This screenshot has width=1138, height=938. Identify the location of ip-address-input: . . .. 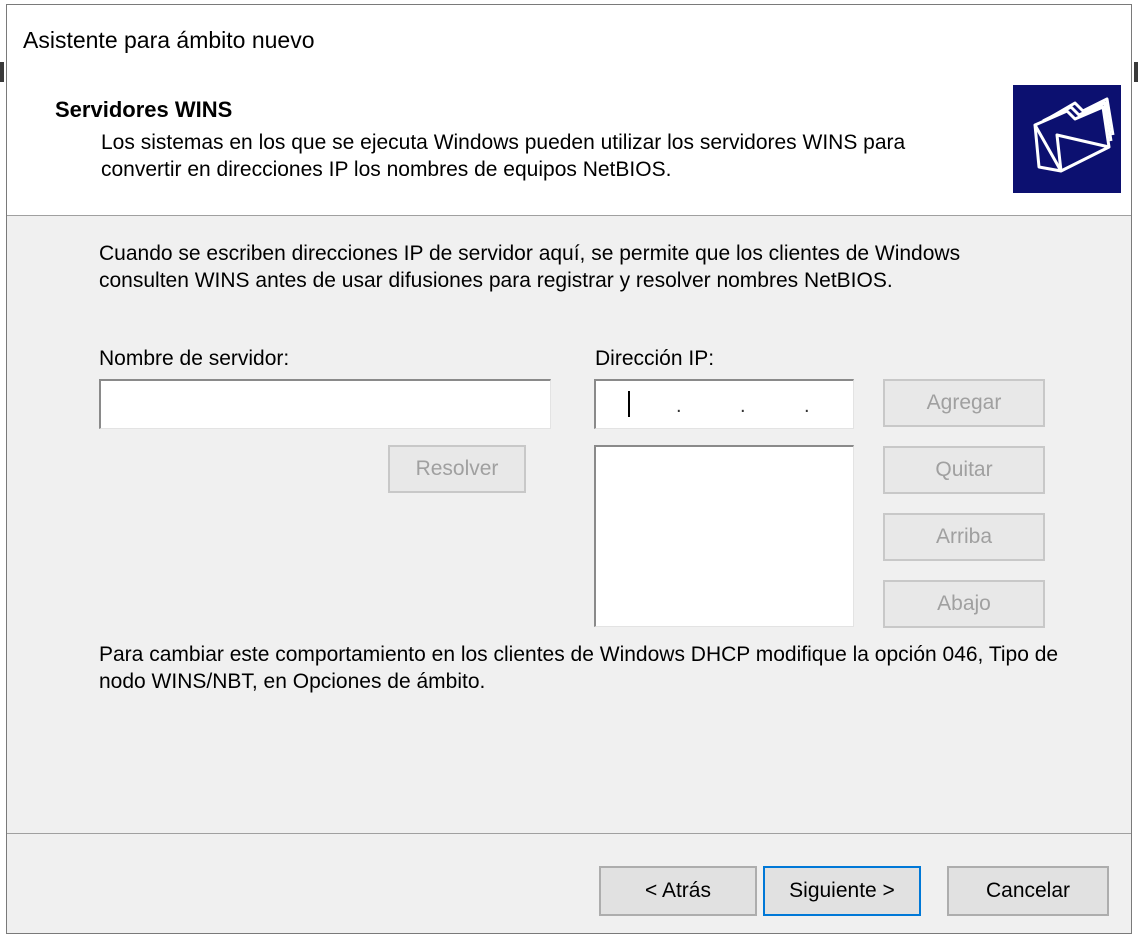
(724, 404).